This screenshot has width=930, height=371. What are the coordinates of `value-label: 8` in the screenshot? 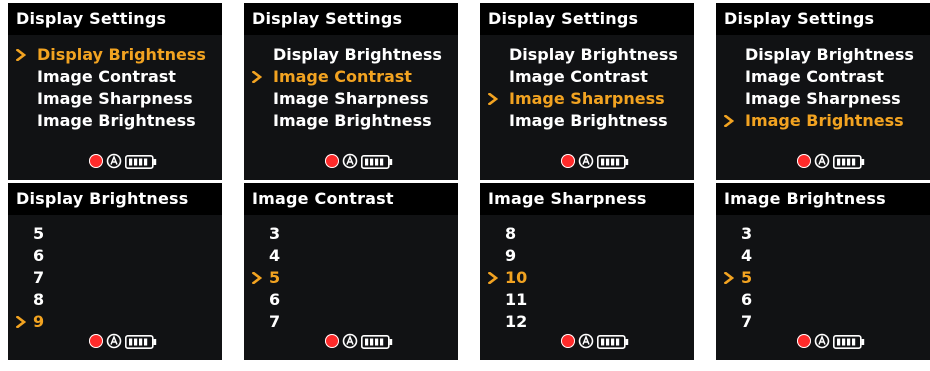 It's located at (39, 299).